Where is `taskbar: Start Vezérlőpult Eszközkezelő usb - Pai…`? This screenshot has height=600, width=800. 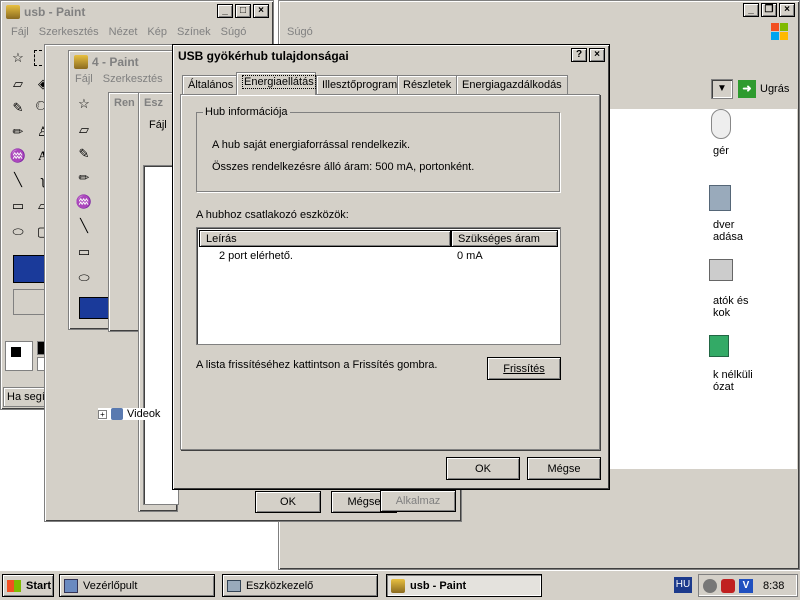 taskbar: Start Vezérlőpult Eszközkezelő usb - Pai… is located at coordinates (400, 585).